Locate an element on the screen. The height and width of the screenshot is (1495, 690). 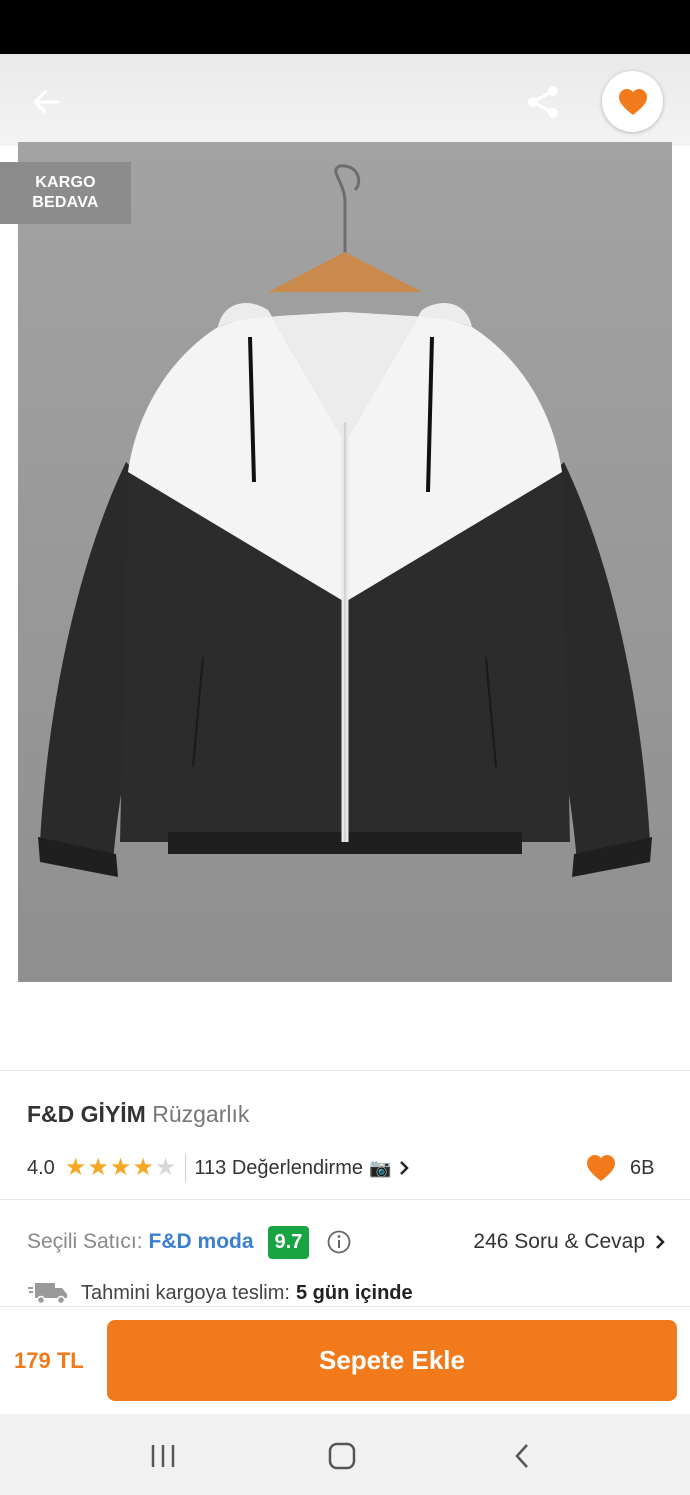
favorite-button is located at coordinates (632, 101).